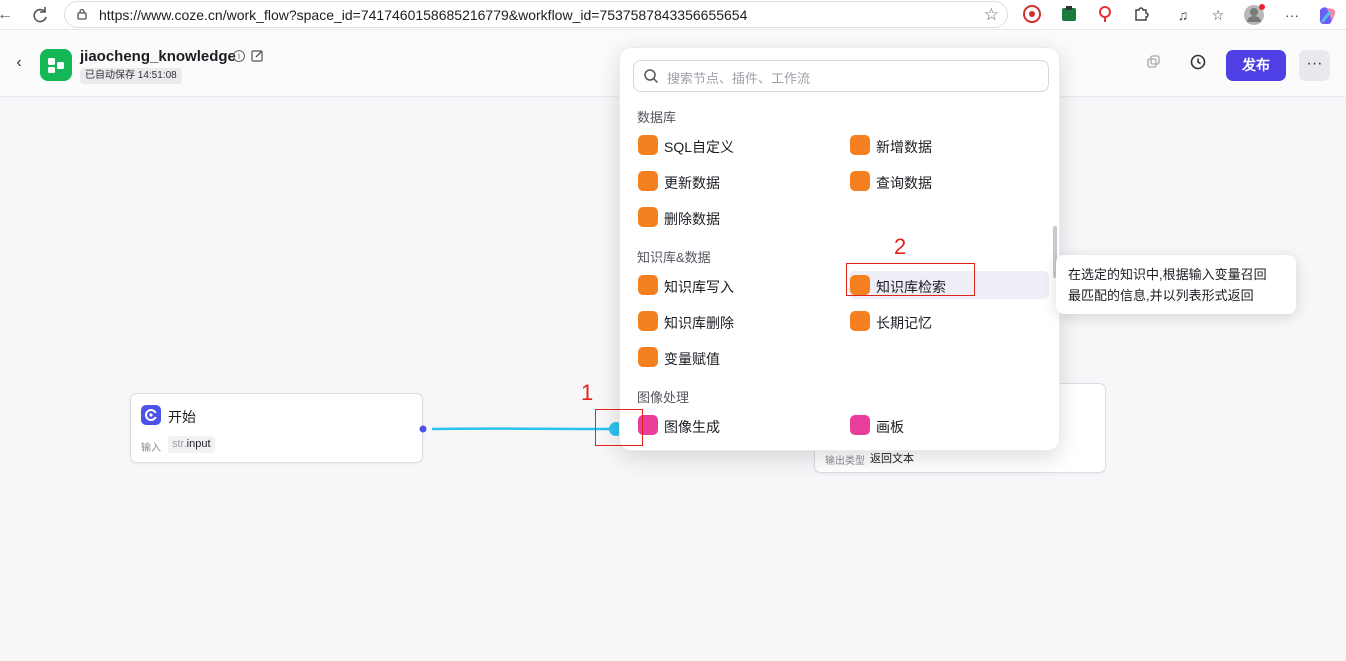 Image resolution: width=1346 pixels, height=661 pixels. What do you see at coordinates (1141, 15) in the screenshot?
I see `extensions-puzzle-icon` at bounding box center [1141, 15].